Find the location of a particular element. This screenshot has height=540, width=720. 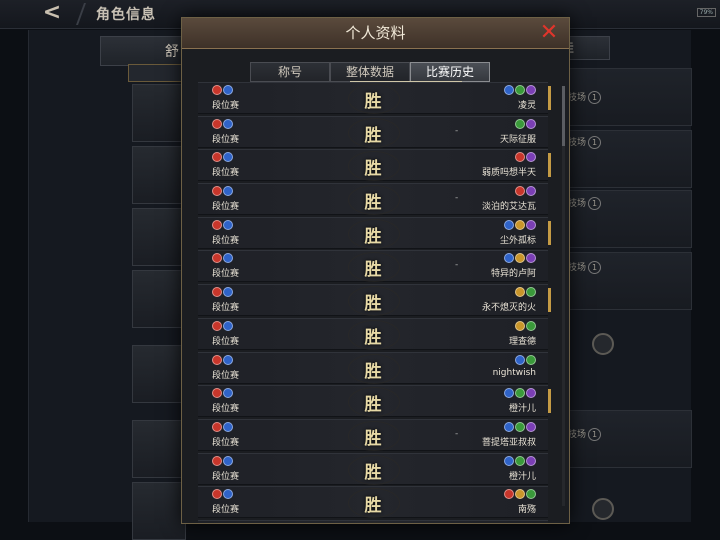

match-row: 段位赛胜-天际征服 is located at coordinates (373, 132).